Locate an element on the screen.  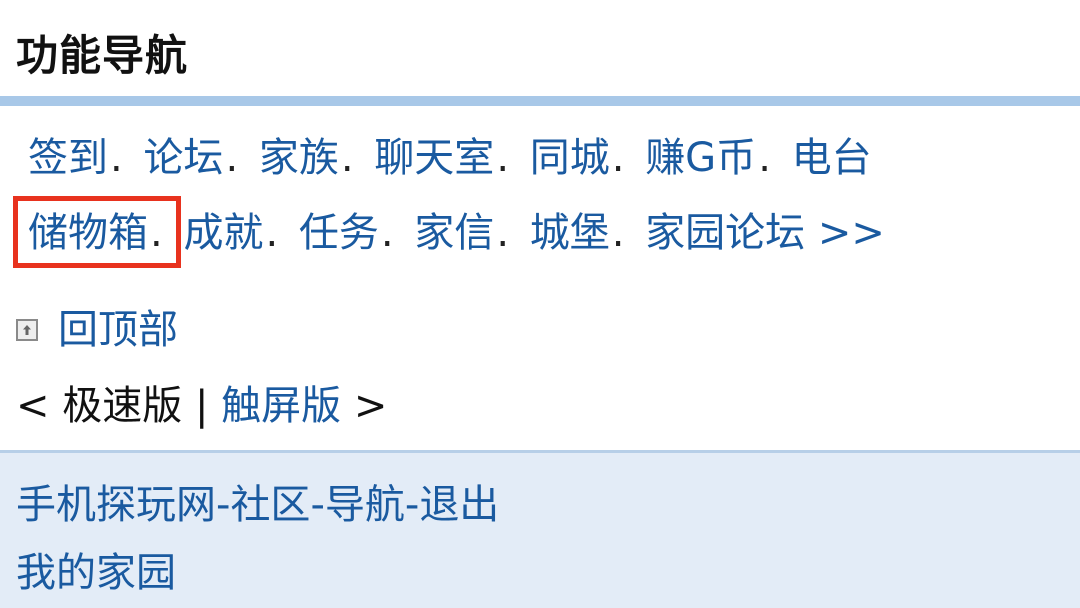
back-to-top-link: 回顶部 is located at coordinates (118, 330).